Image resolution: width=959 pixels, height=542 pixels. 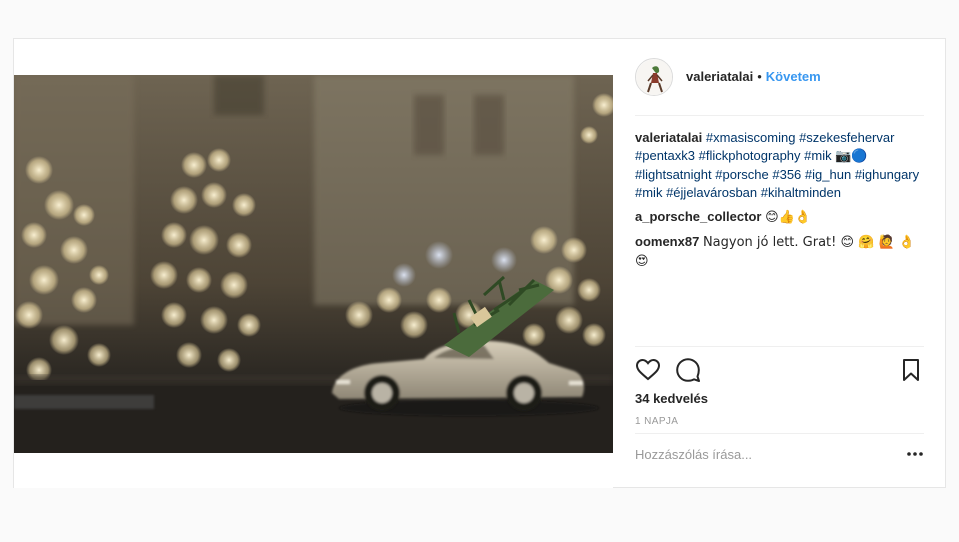 I want to click on hashtag: #flickphotography, so click(x=750, y=155).